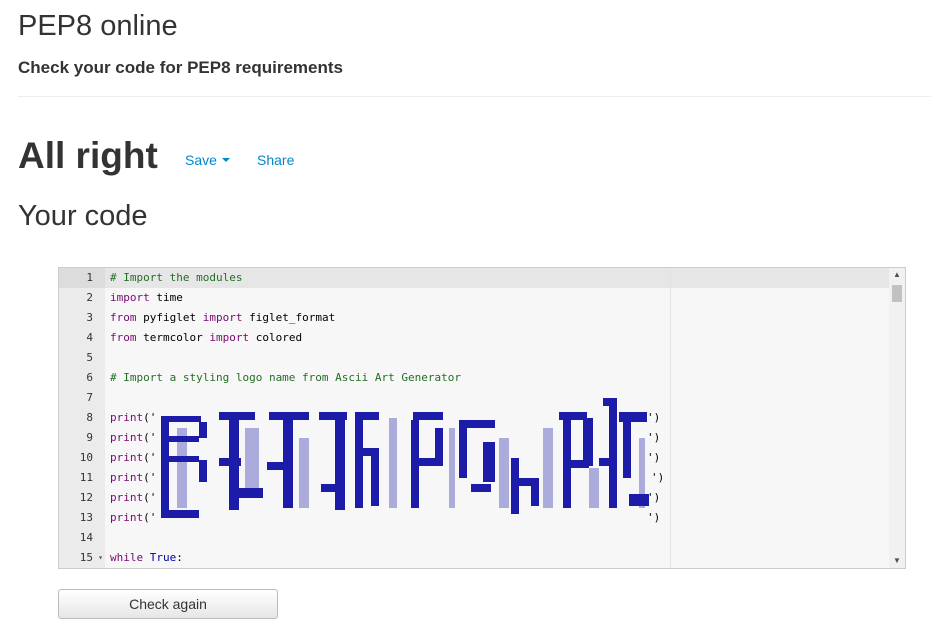 The height and width of the screenshot is (629, 931). What do you see at coordinates (89, 357) in the screenshot?
I see `line-number-text: 5` at bounding box center [89, 357].